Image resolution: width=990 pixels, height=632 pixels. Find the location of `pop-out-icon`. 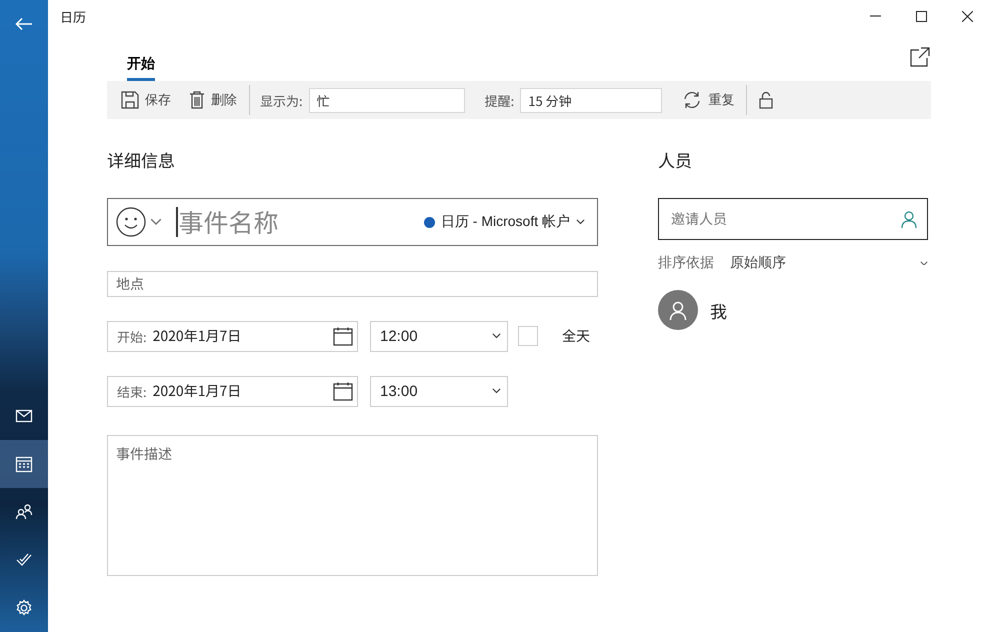

pop-out-icon is located at coordinates (920, 57).